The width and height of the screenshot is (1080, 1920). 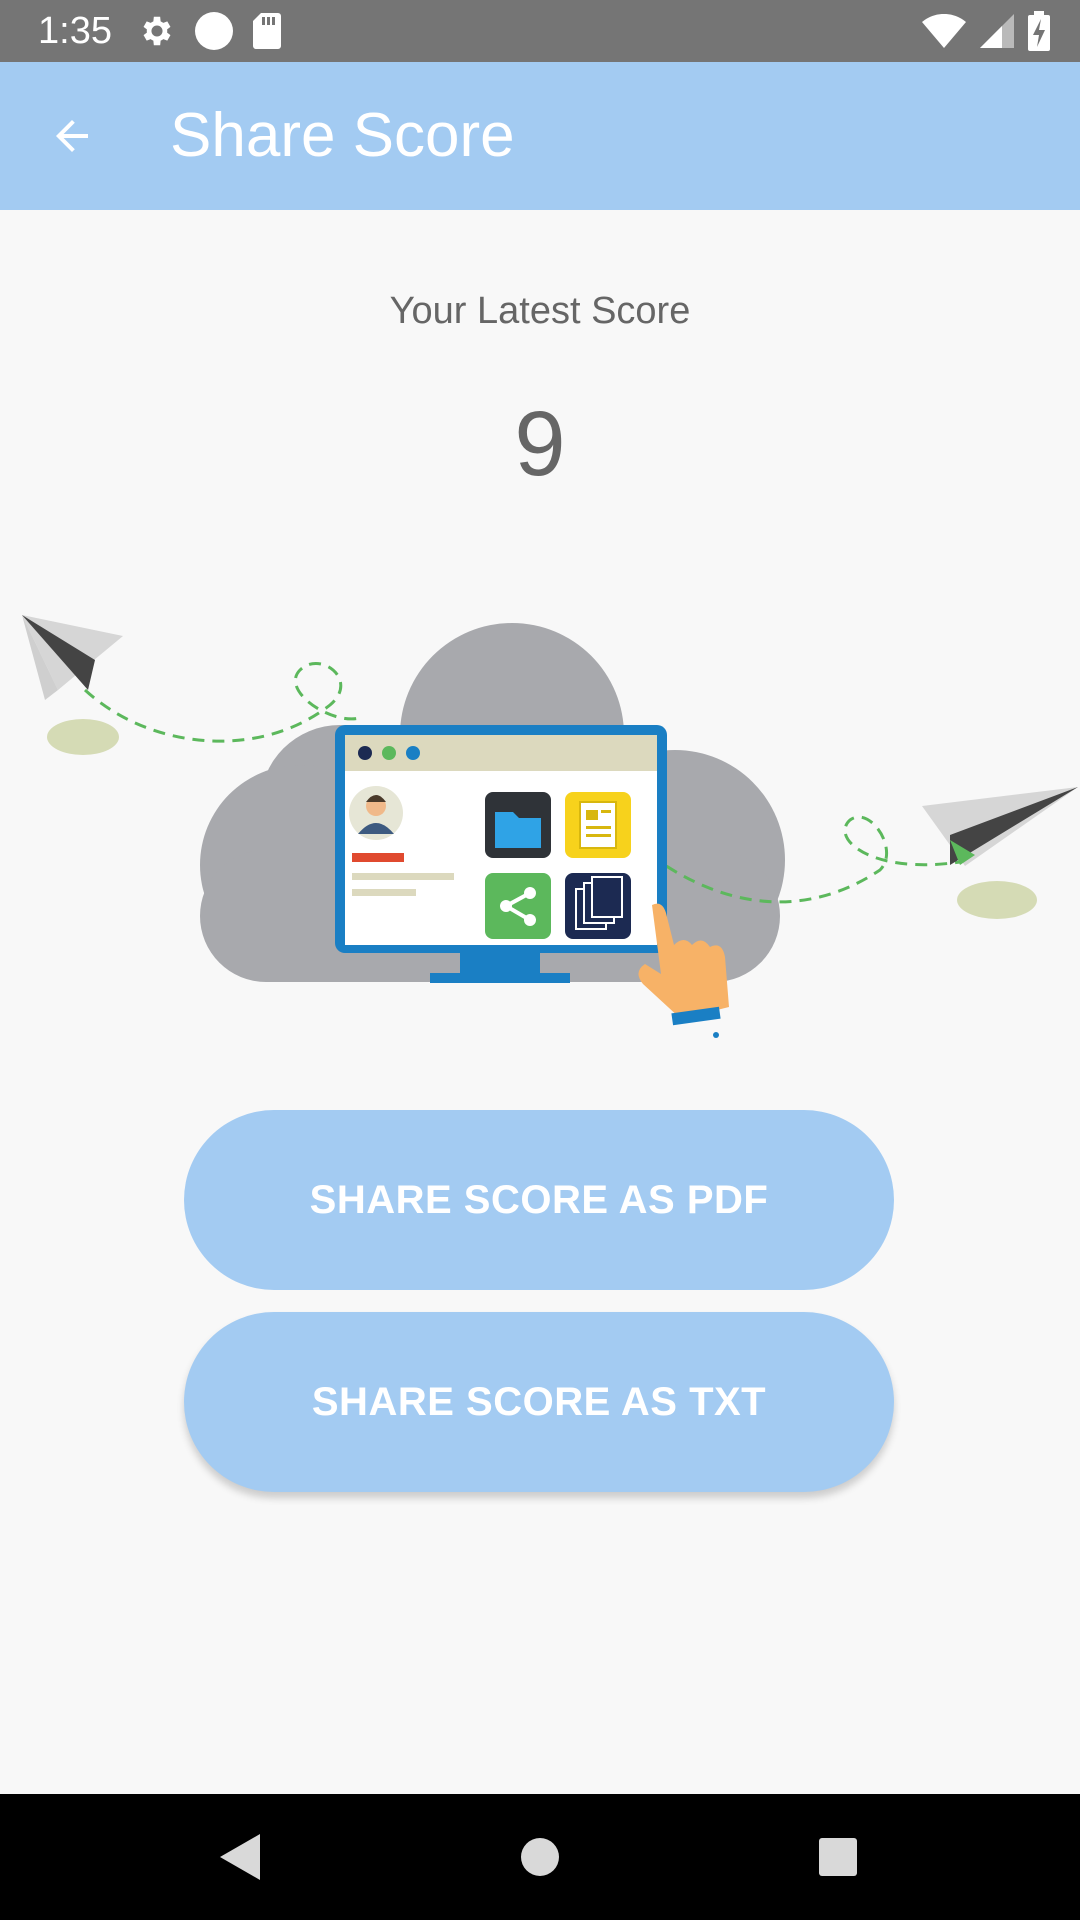 I want to click on arrow-left-icon, so click(x=72, y=136).